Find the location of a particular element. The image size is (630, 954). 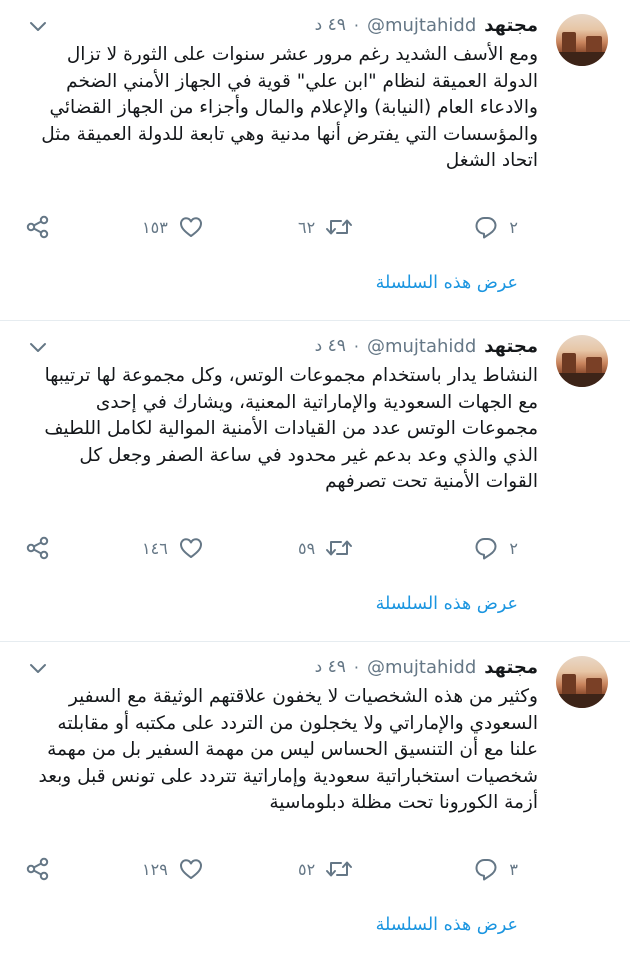

tweet-actions: ٣ ٥٢ ١٢٩ is located at coordinates (315, 871).